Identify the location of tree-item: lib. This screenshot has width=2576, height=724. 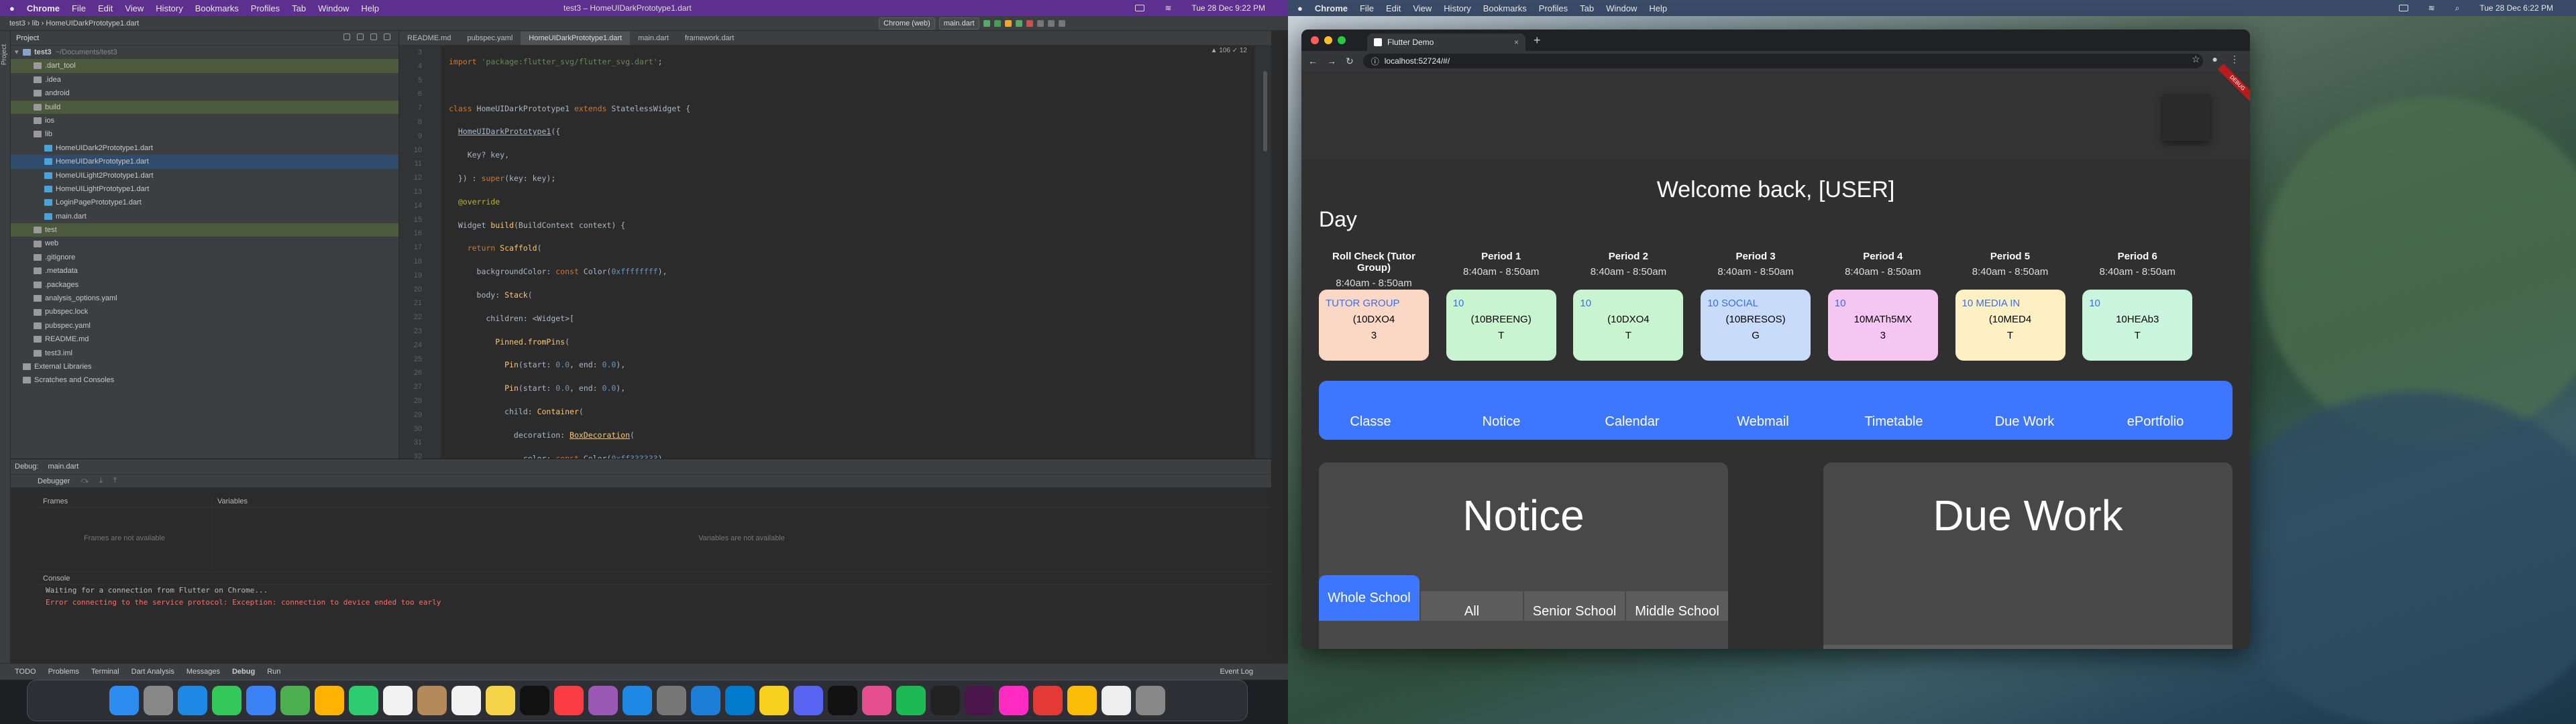
(204, 134).